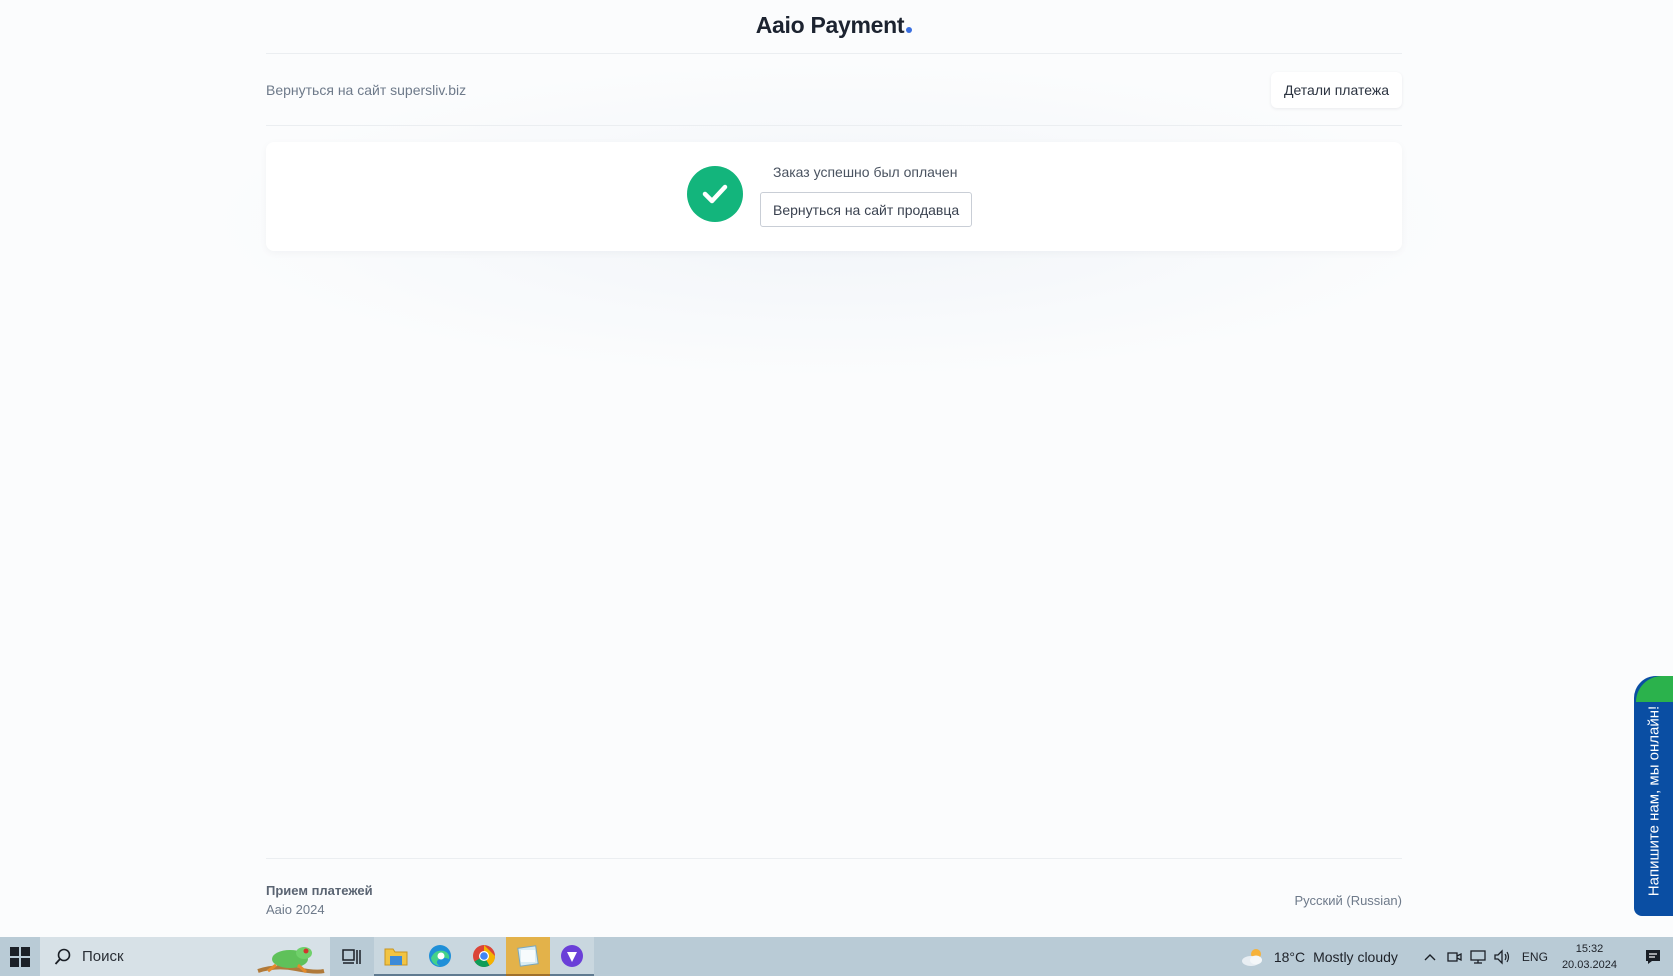 The height and width of the screenshot is (976, 1673). What do you see at coordinates (1535, 957) in the screenshot?
I see `input-language-indicator: ENG` at bounding box center [1535, 957].